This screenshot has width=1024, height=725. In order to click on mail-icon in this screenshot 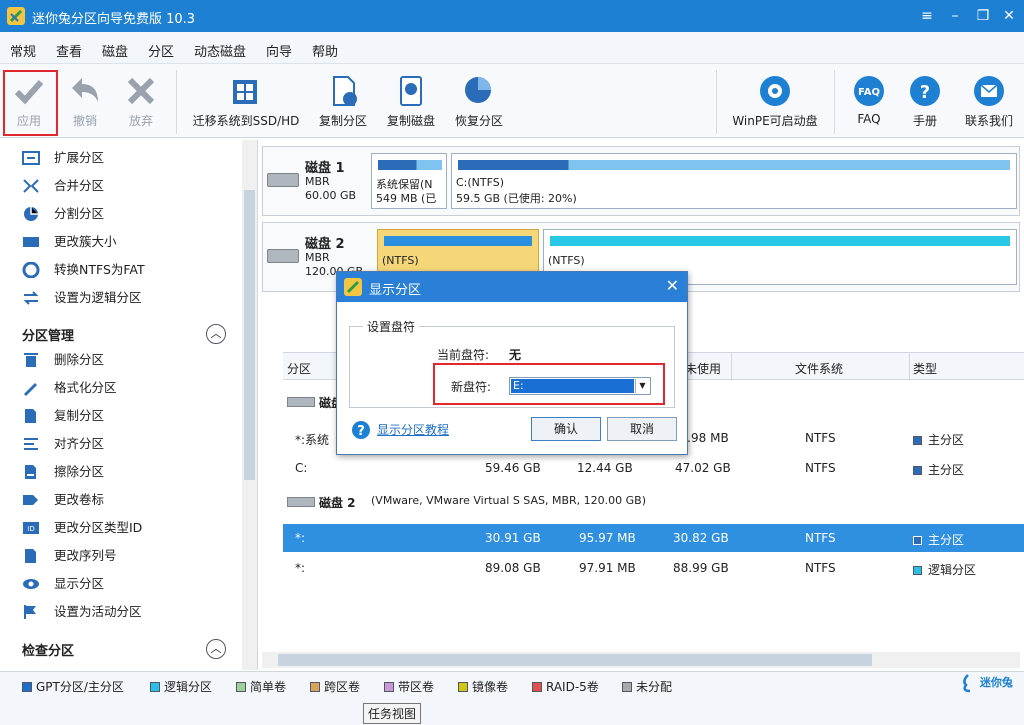, I will do `click(989, 91)`.